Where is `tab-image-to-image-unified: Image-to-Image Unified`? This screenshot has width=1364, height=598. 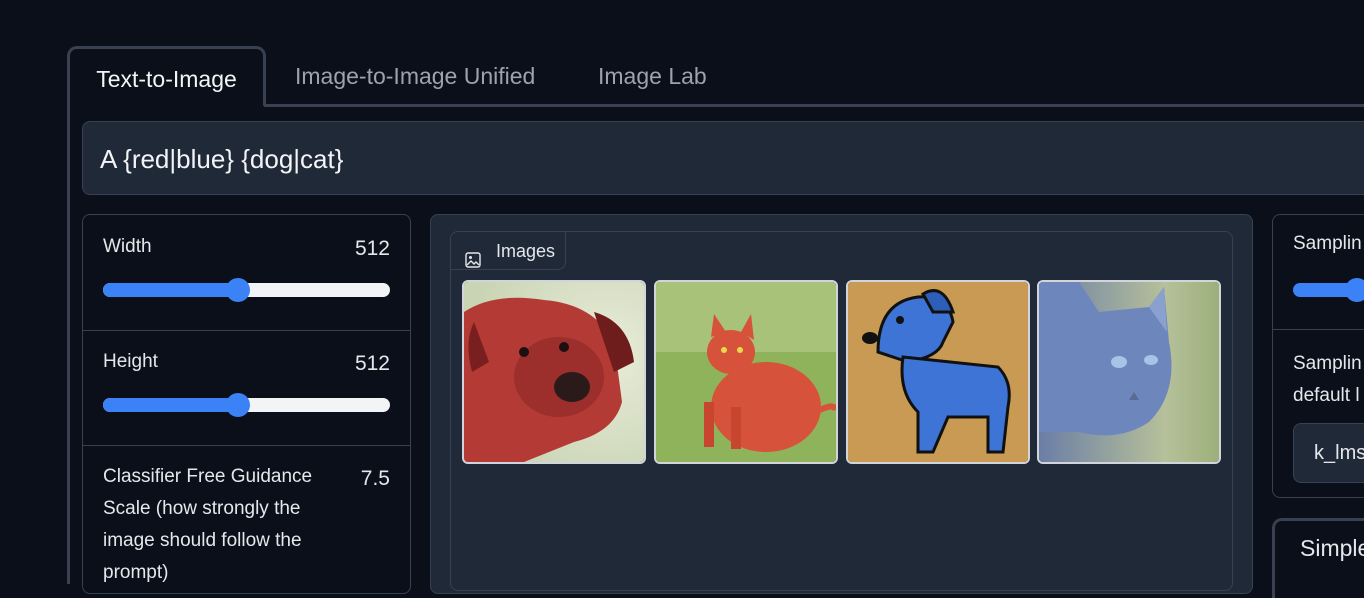
tab-image-to-image-unified: Image-to-Image Unified is located at coordinates (415, 76).